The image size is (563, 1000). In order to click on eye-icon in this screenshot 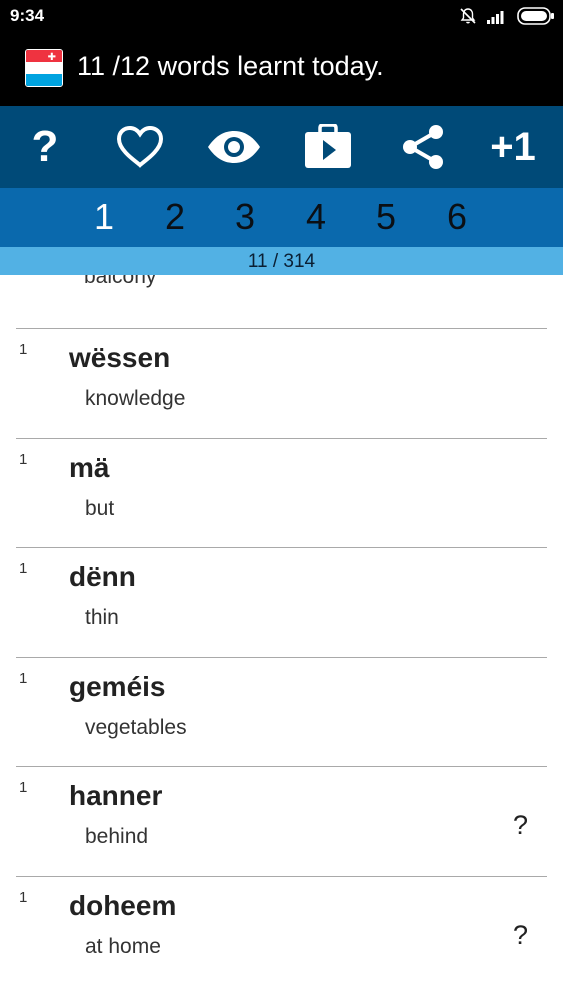, I will do `click(234, 147)`.